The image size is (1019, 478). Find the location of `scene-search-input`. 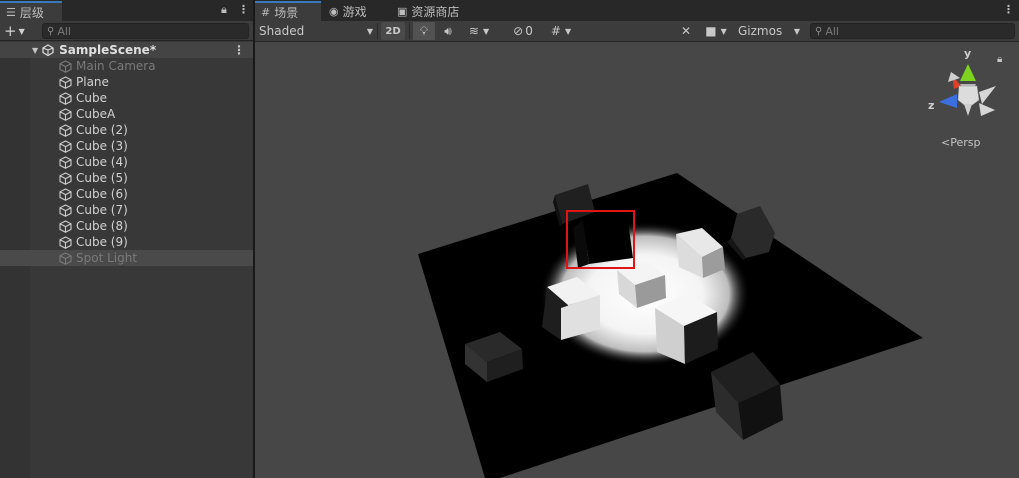

scene-search-input is located at coordinates (919, 31).